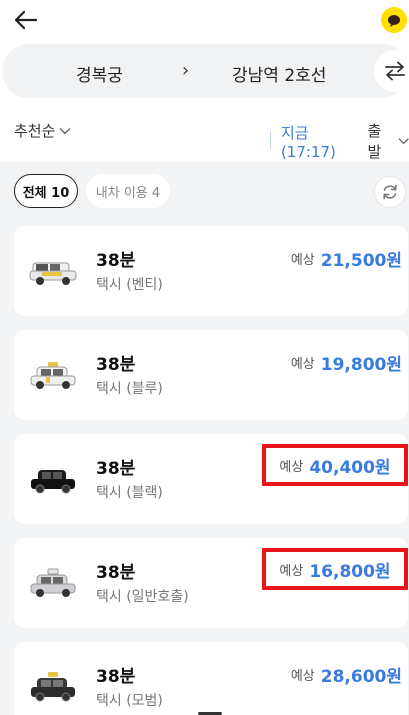  Describe the element at coordinates (128, 191) in the screenshot. I see `tab-my-usage: 내차 이용 4` at that location.